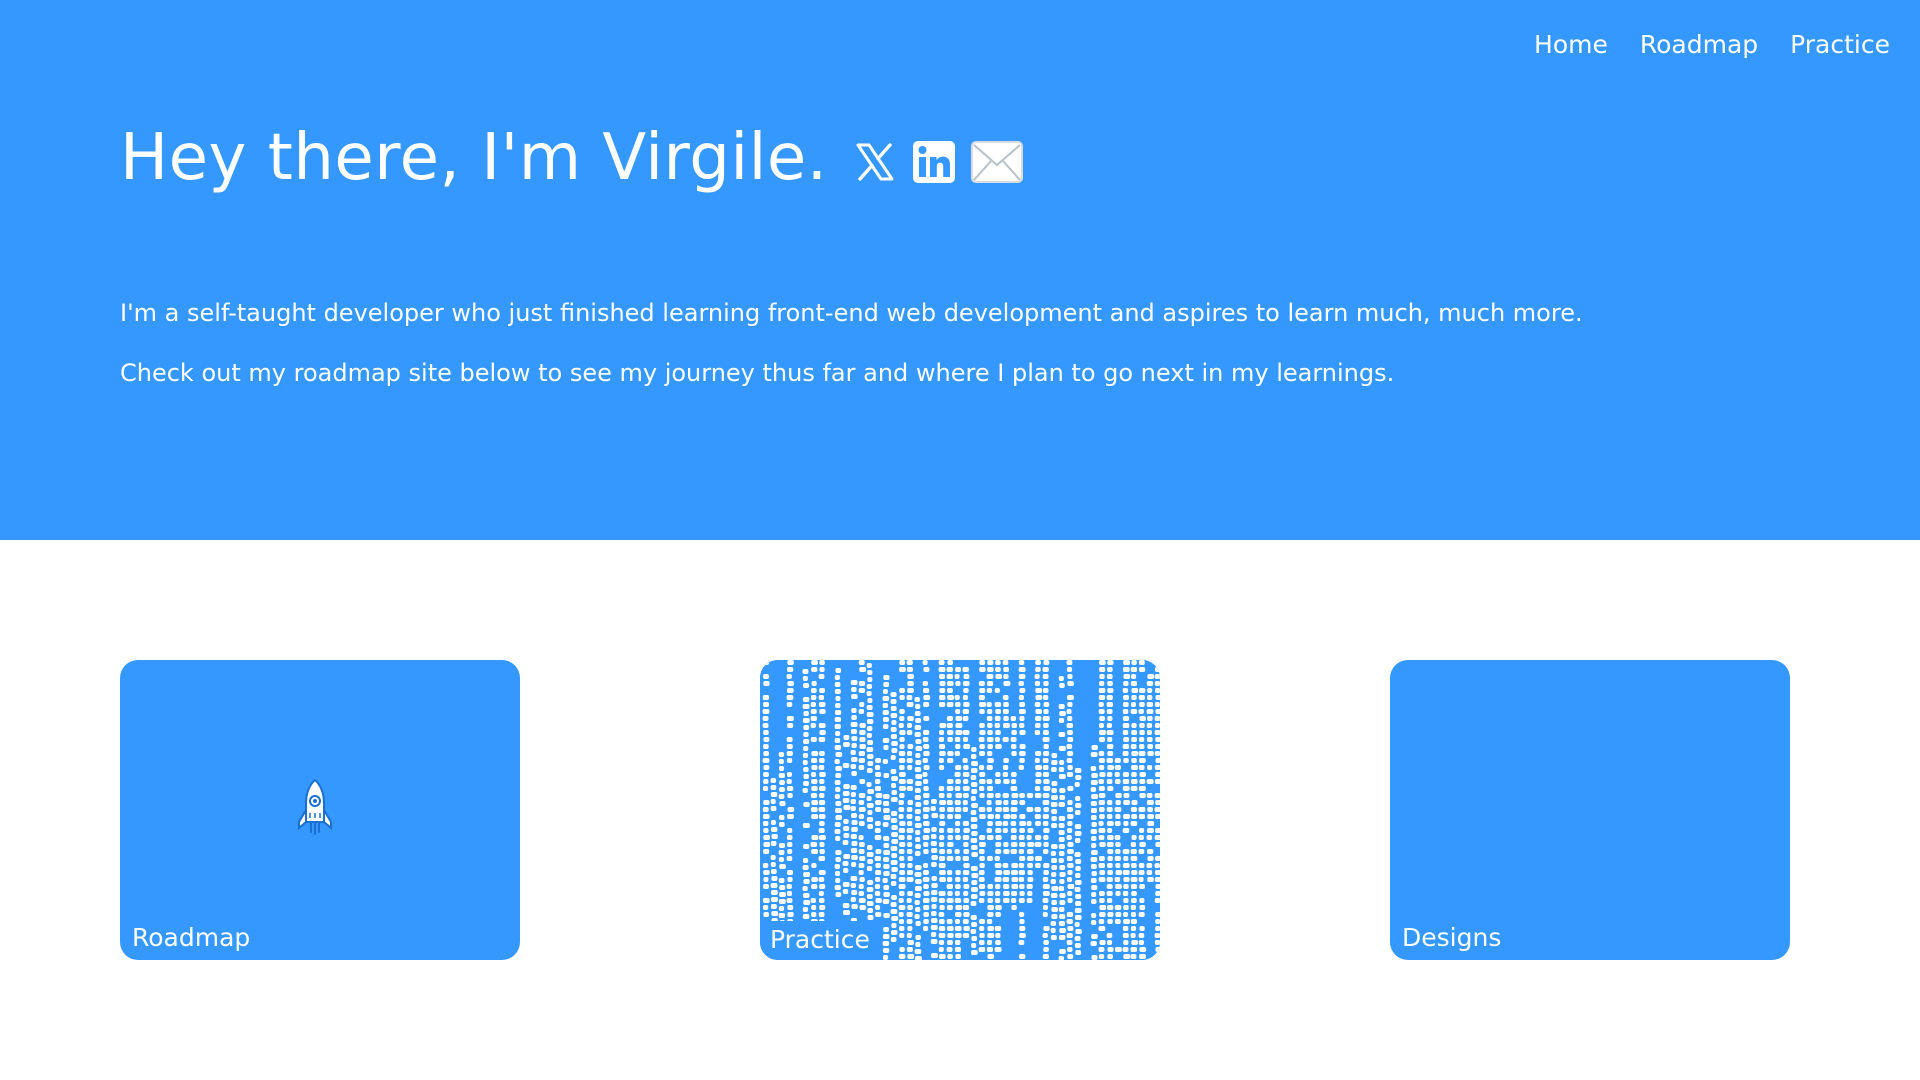 The image size is (1920, 1080). What do you see at coordinates (1571, 44) in the screenshot?
I see `nav-home-link: Home` at bounding box center [1571, 44].